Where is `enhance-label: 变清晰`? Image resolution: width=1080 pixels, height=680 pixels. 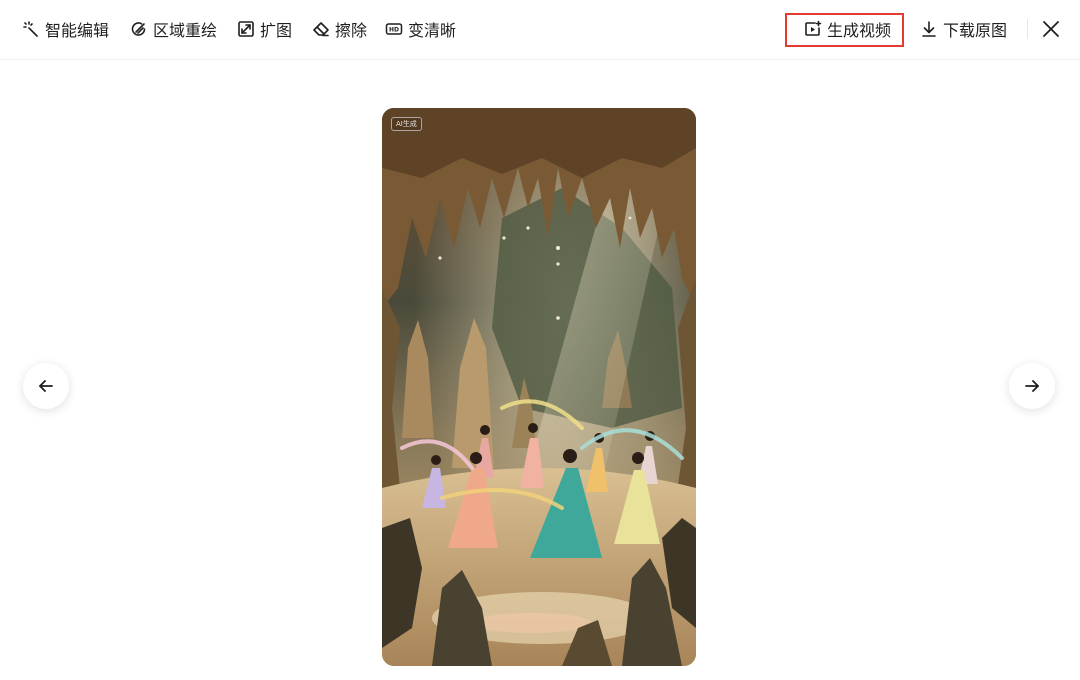
enhance-label: 变清晰 is located at coordinates (432, 30).